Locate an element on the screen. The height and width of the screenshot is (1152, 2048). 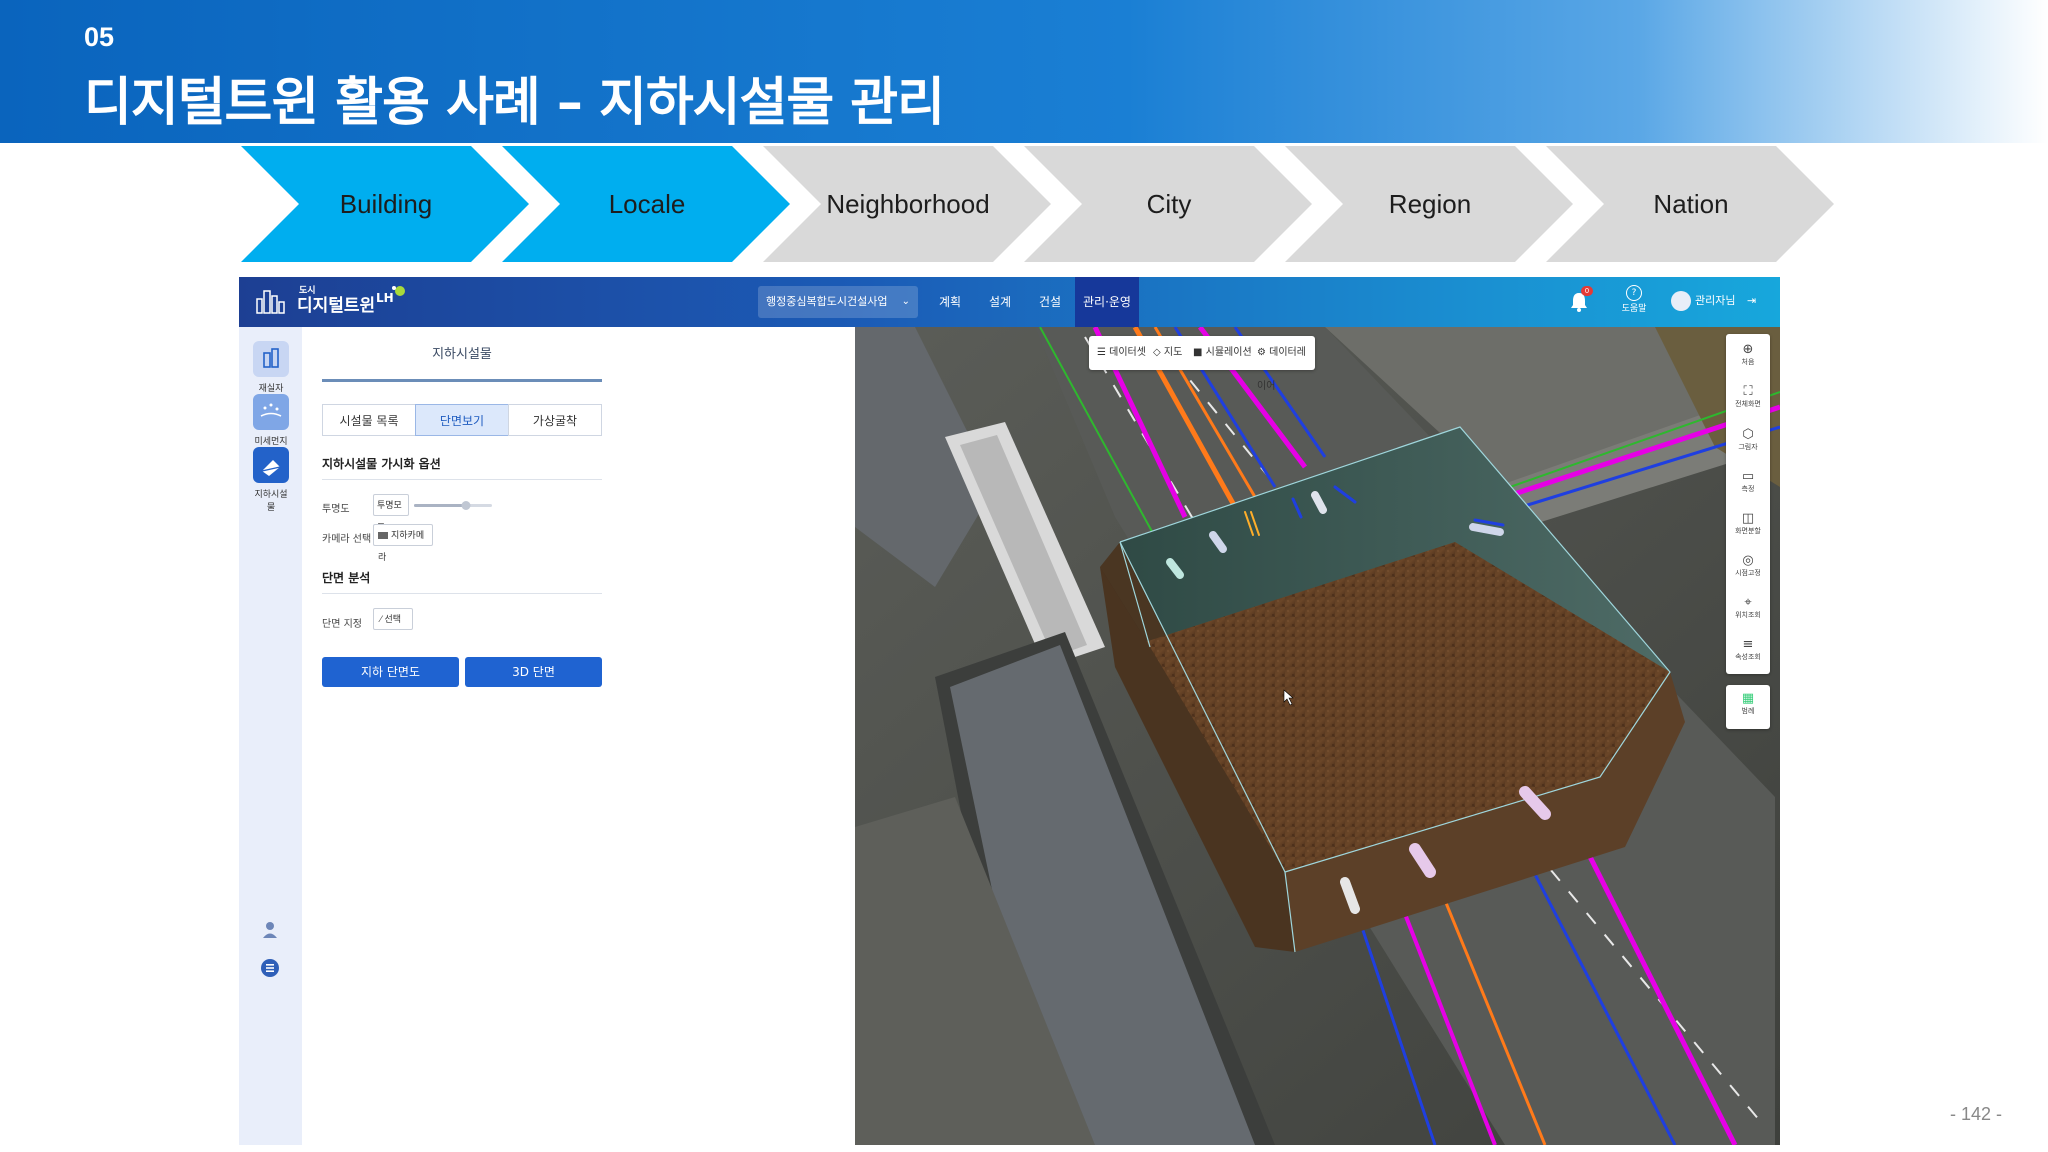
section-visual-options: 지하시설물 가시화 옵션 is located at coordinates (381, 464).